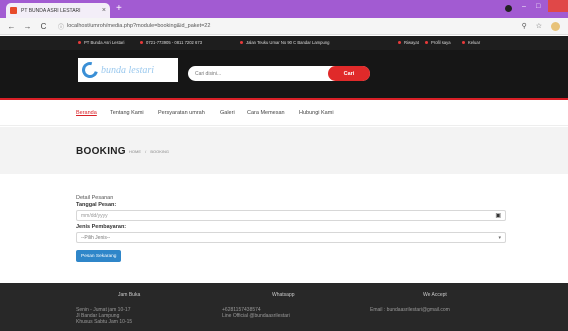 The image size is (568, 331). I want to click on browser-tab: PT BUNDA ASRI LESTARI ×, so click(58, 10).